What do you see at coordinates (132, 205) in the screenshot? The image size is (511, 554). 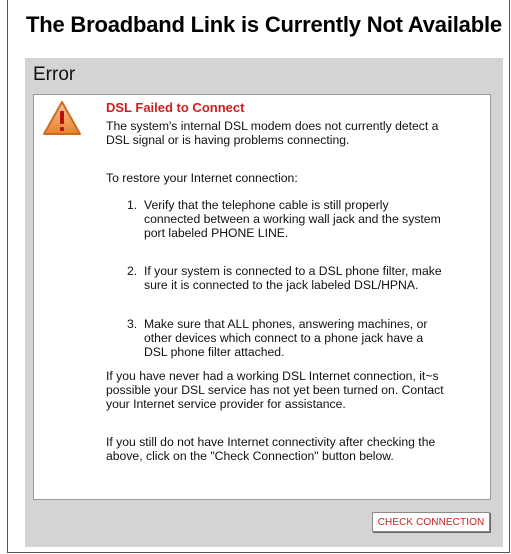 I see `step-number: 1.` at bounding box center [132, 205].